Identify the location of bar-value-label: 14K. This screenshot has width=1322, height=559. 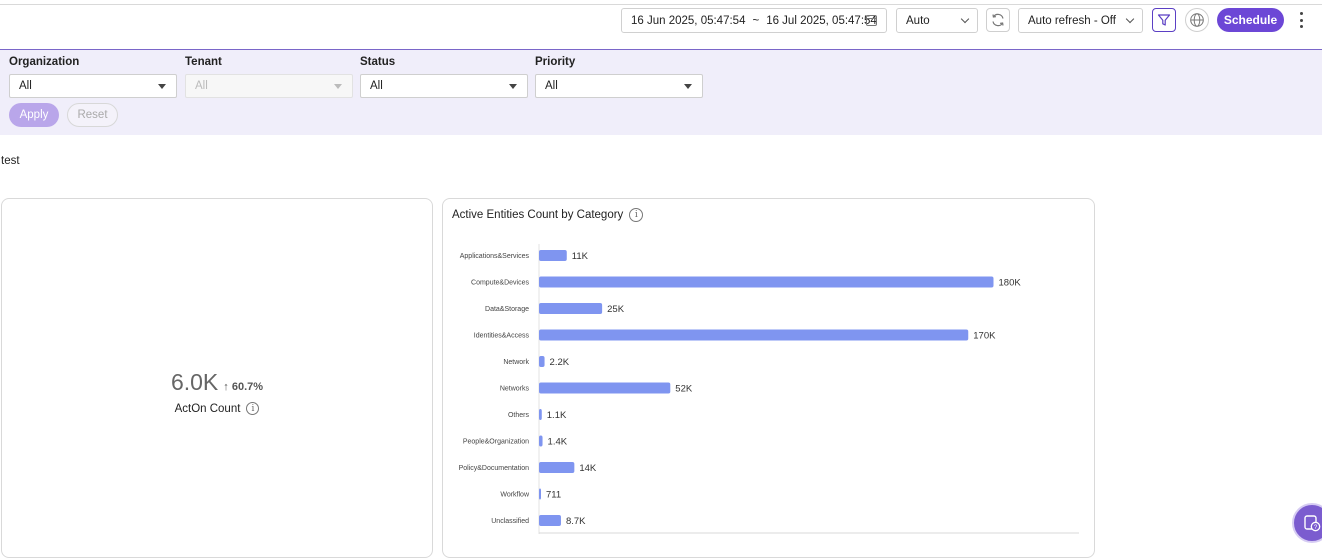
(588, 468).